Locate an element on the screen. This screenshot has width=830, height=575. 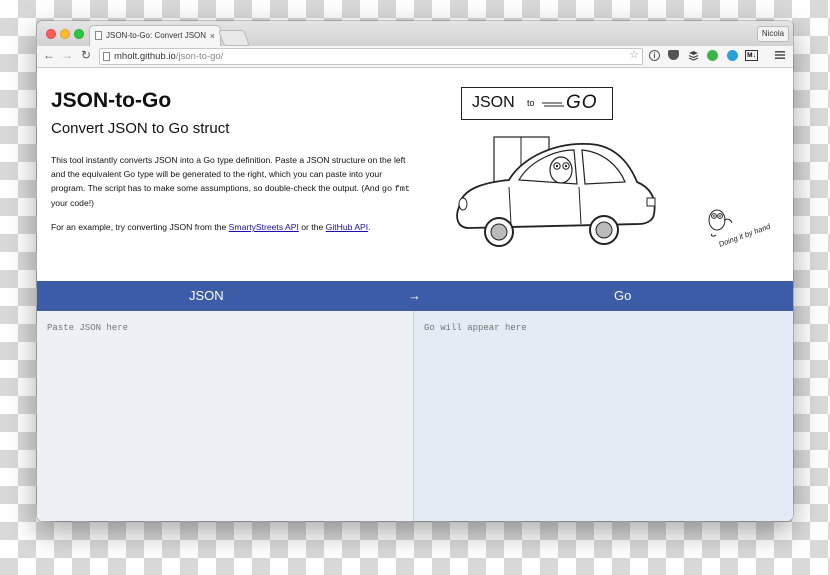
code-go: go is located at coordinates (387, 189).